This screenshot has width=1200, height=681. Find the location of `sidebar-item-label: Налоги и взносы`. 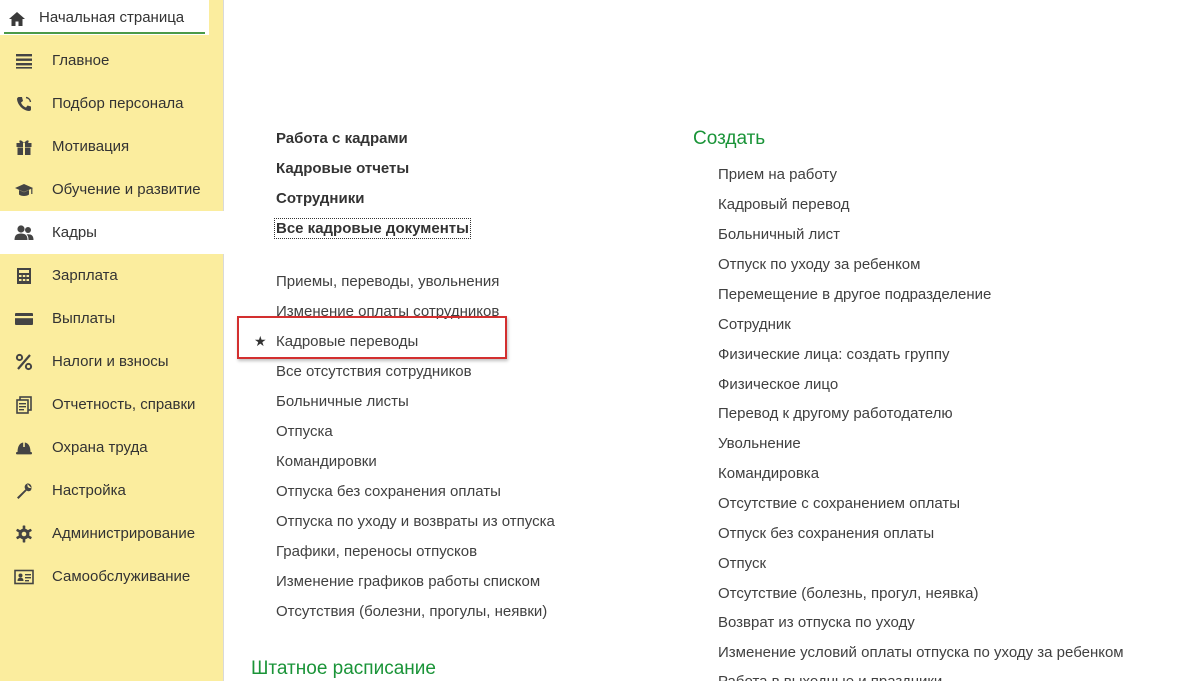

sidebar-item-label: Налоги и взносы is located at coordinates (110, 361).